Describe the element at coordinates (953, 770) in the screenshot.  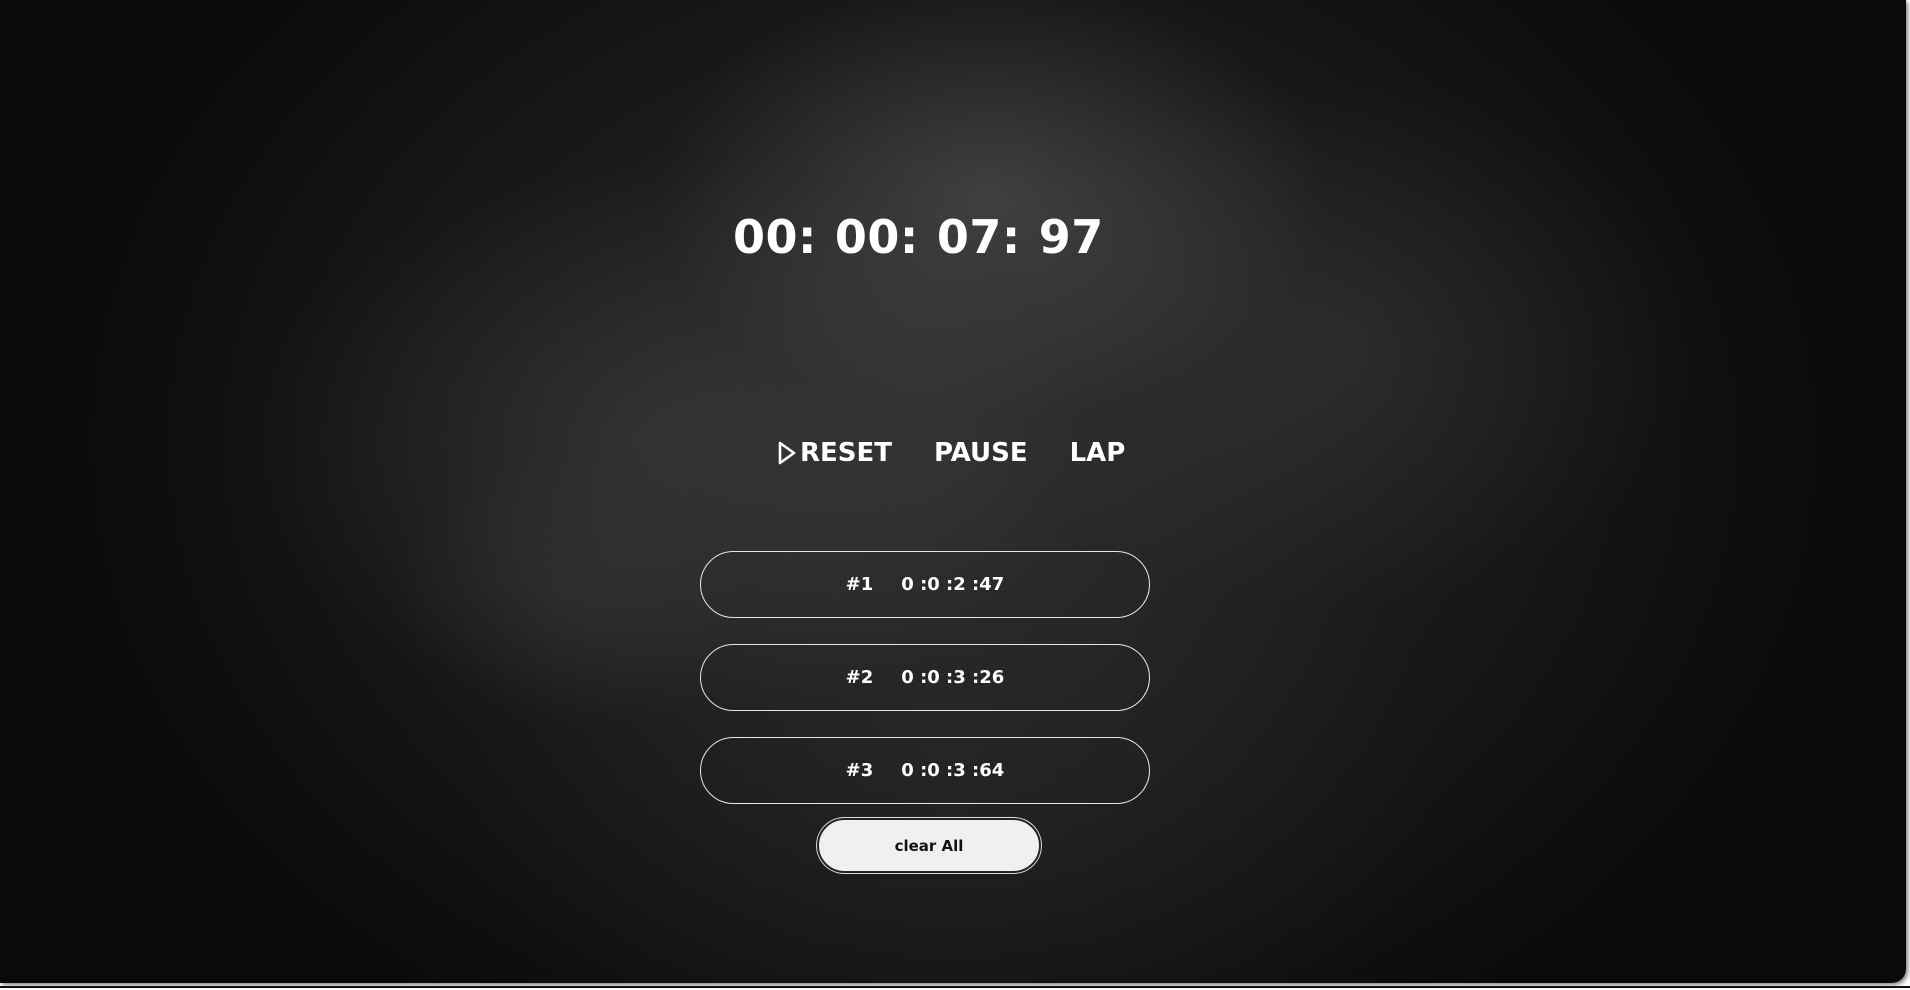
I see `lap-time: 0 :0 :3 :64` at that location.